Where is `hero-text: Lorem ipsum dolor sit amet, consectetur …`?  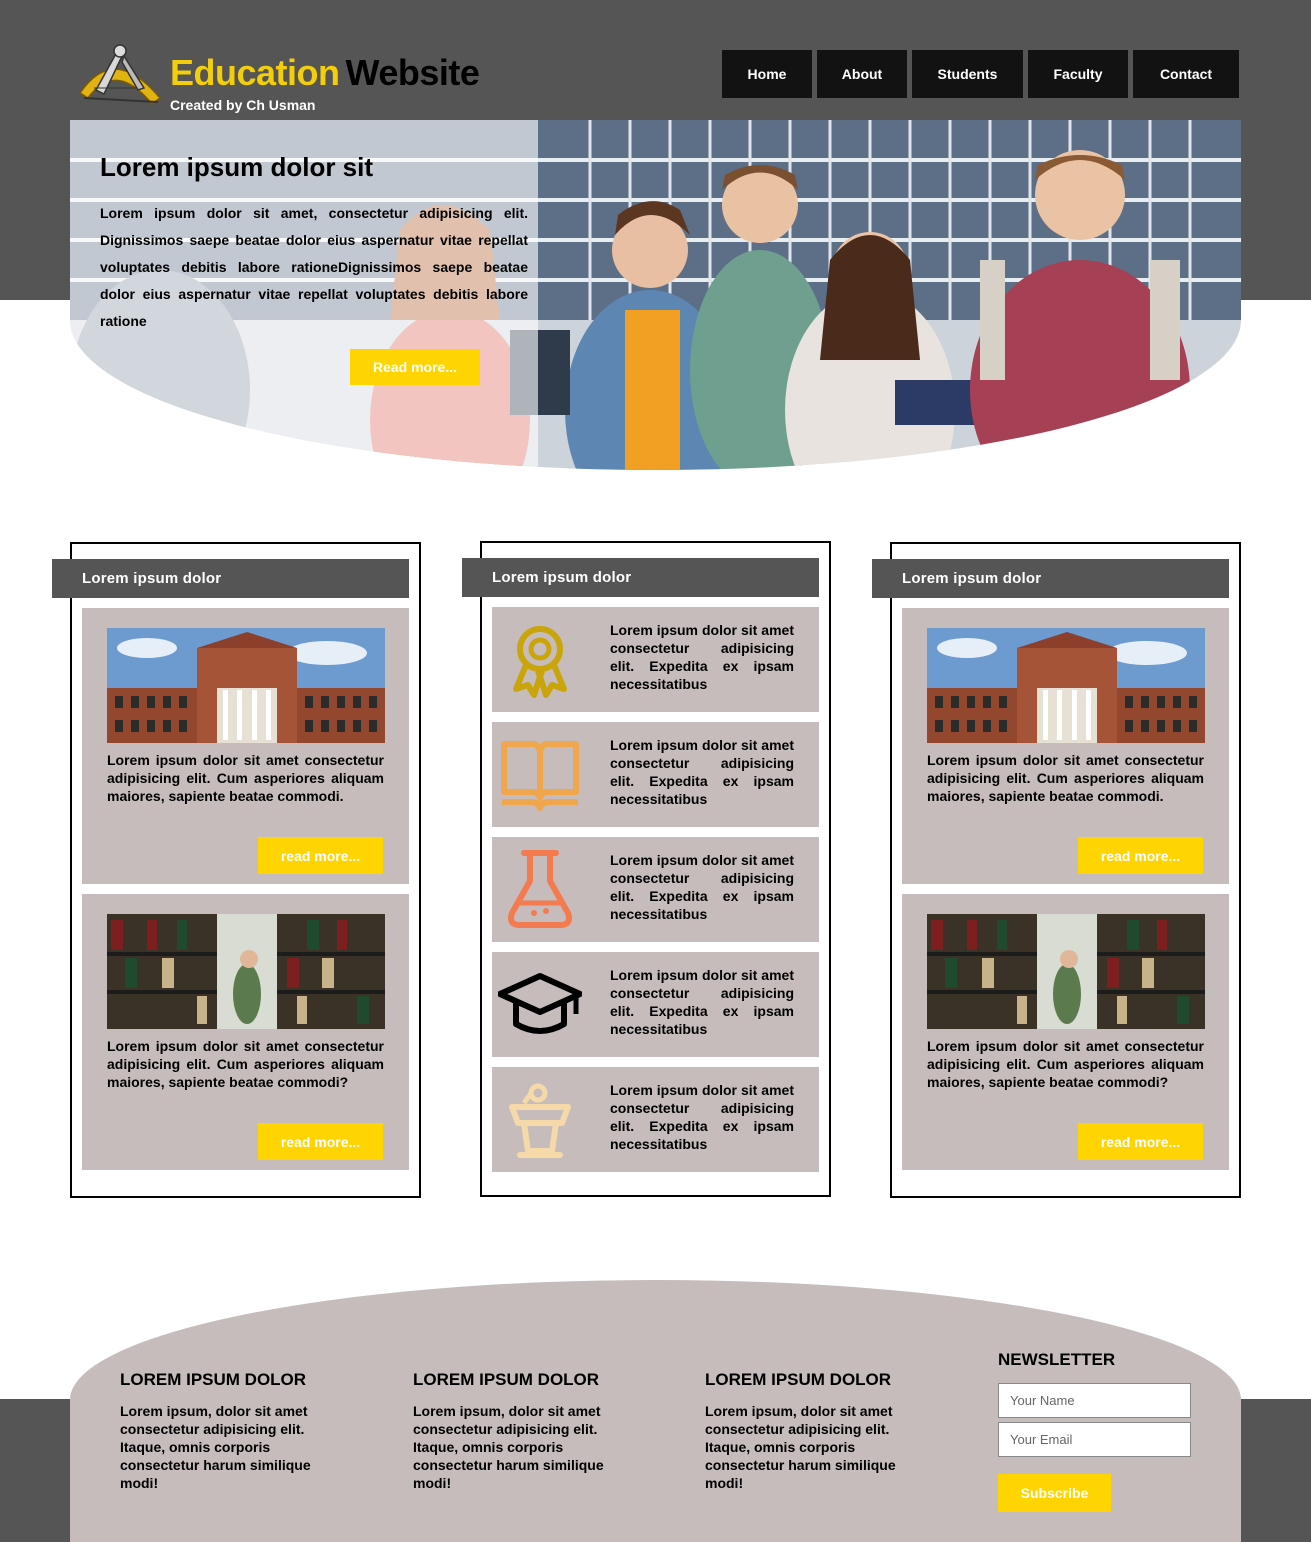 hero-text: Lorem ipsum dolor sit amet, consectetur … is located at coordinates (314, 267).